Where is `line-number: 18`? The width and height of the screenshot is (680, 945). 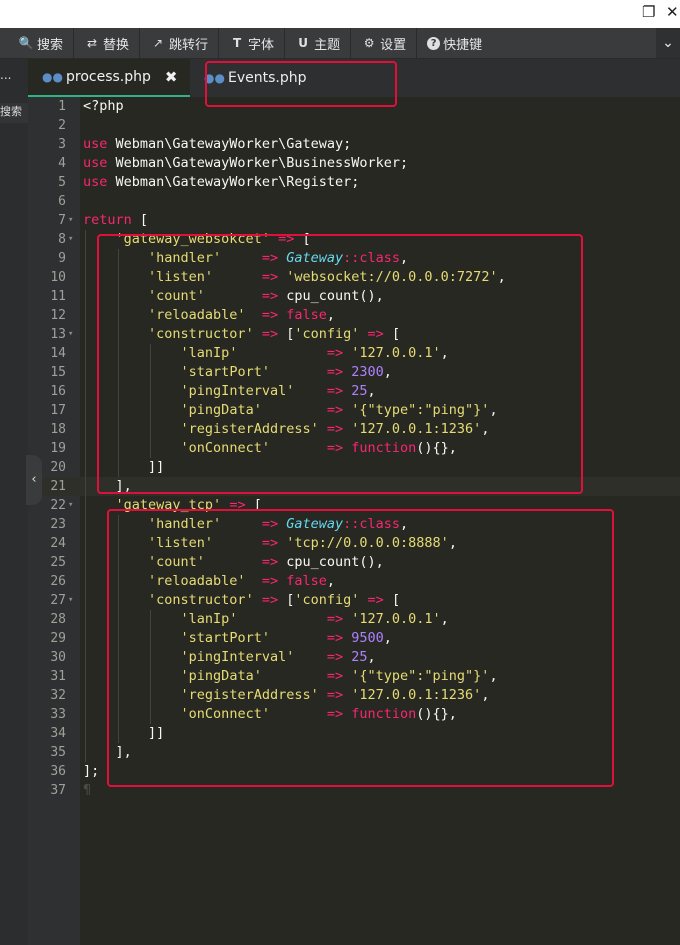
line-number: 18 is located at coordinates (58, 429).